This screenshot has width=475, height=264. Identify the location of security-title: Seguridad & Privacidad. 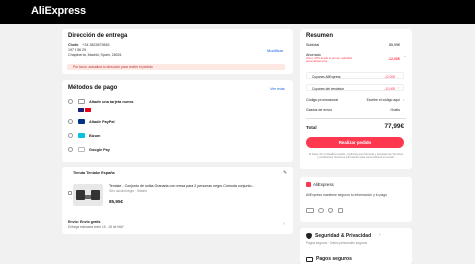
(343, 236).